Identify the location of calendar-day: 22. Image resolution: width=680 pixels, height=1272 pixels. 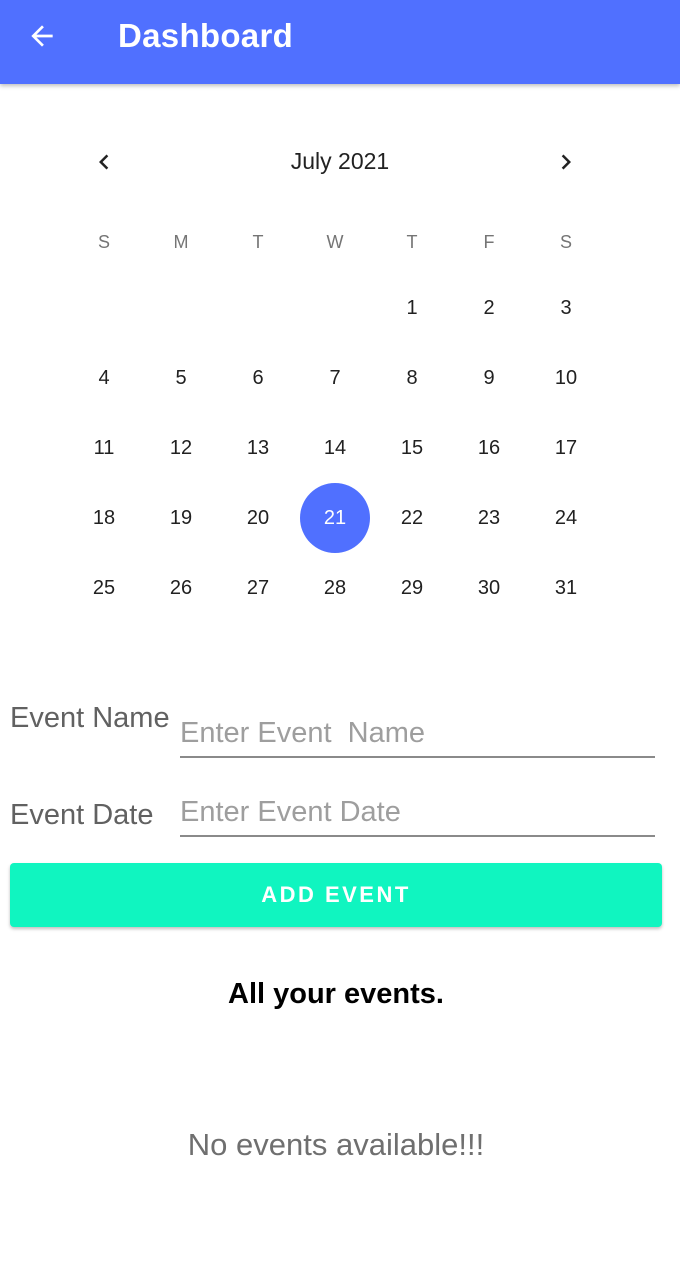
(412, 518).